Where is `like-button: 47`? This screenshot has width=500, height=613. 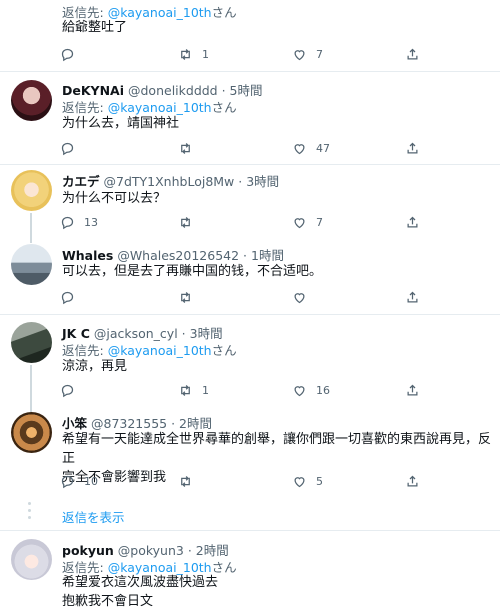 like-button: 47 is located at coordinates (311, 148).